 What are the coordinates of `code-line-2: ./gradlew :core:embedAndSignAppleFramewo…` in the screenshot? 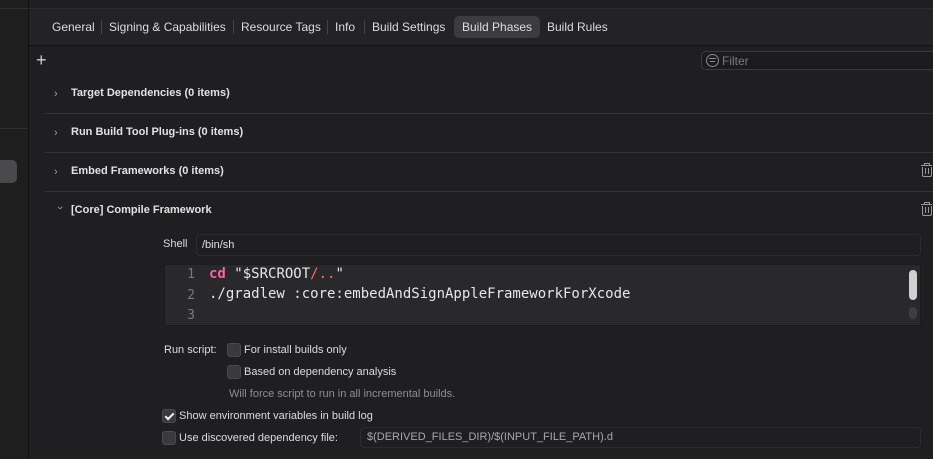 It's located at (420, 294).